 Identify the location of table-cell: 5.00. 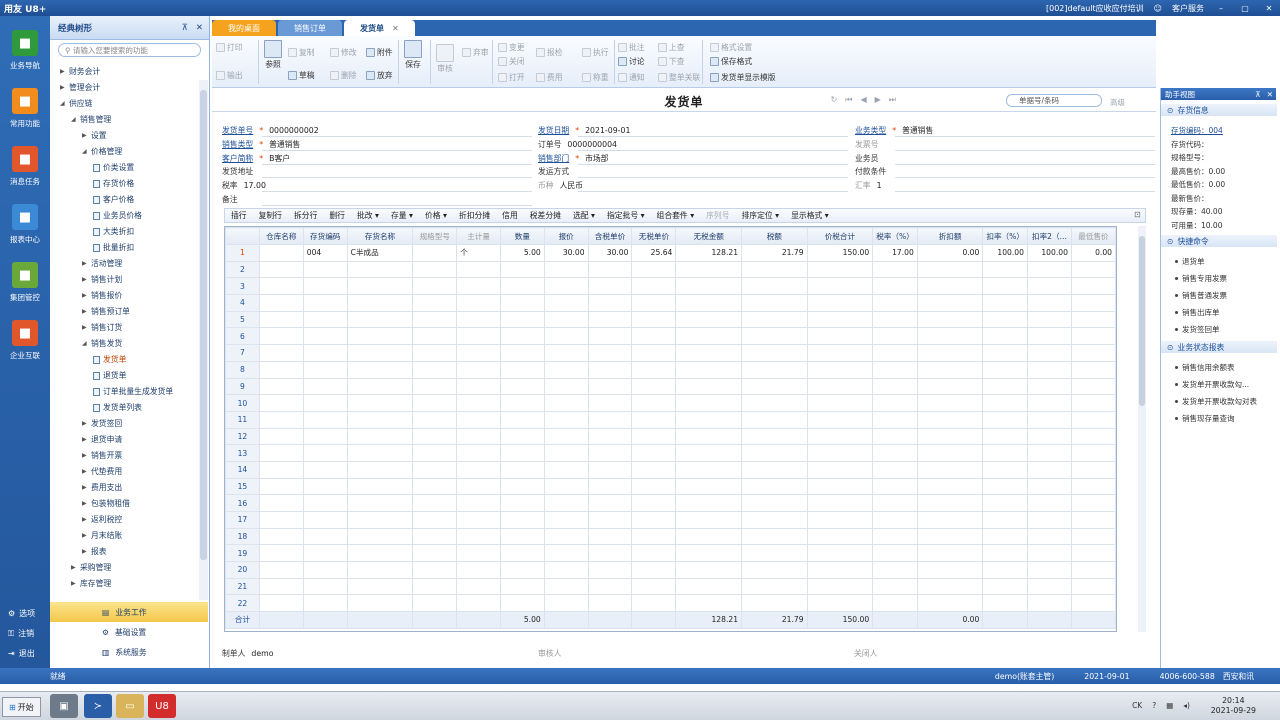
(522, 253).